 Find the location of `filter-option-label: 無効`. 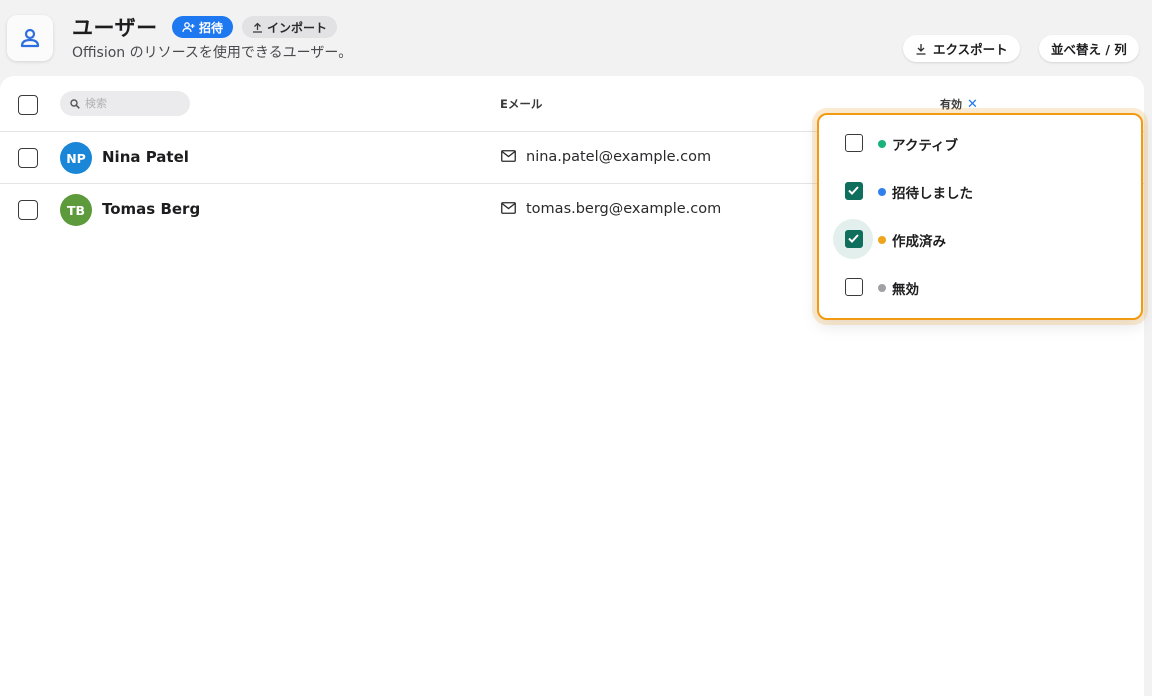

filter-option-label: 無効 is located at coordinates (905, 290).